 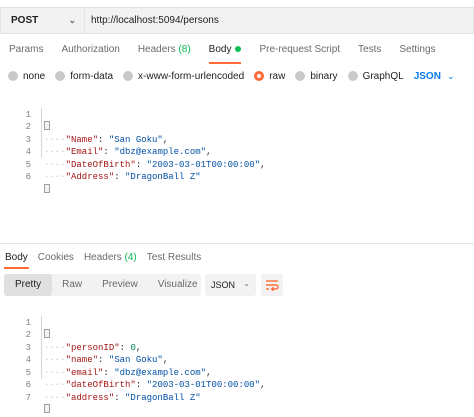 What do you see at coordinates (42, 20) in the screenshot?
I see `method-select: POST ⌄` at bounding box center [42, 20].